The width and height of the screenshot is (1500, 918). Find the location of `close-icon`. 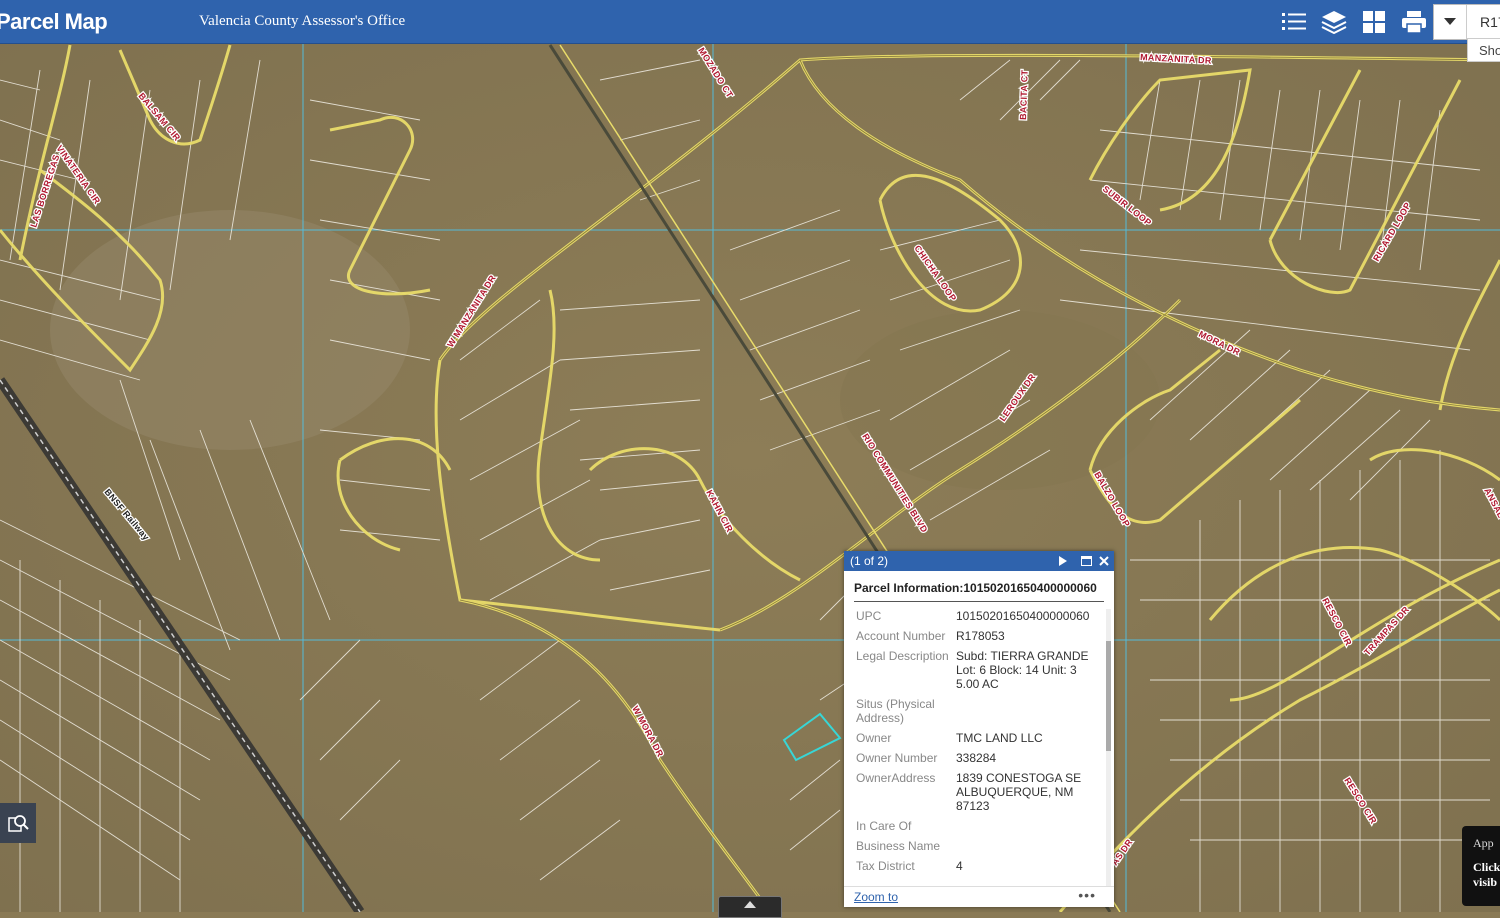

close-icon is located at coordinates (1104, 561).